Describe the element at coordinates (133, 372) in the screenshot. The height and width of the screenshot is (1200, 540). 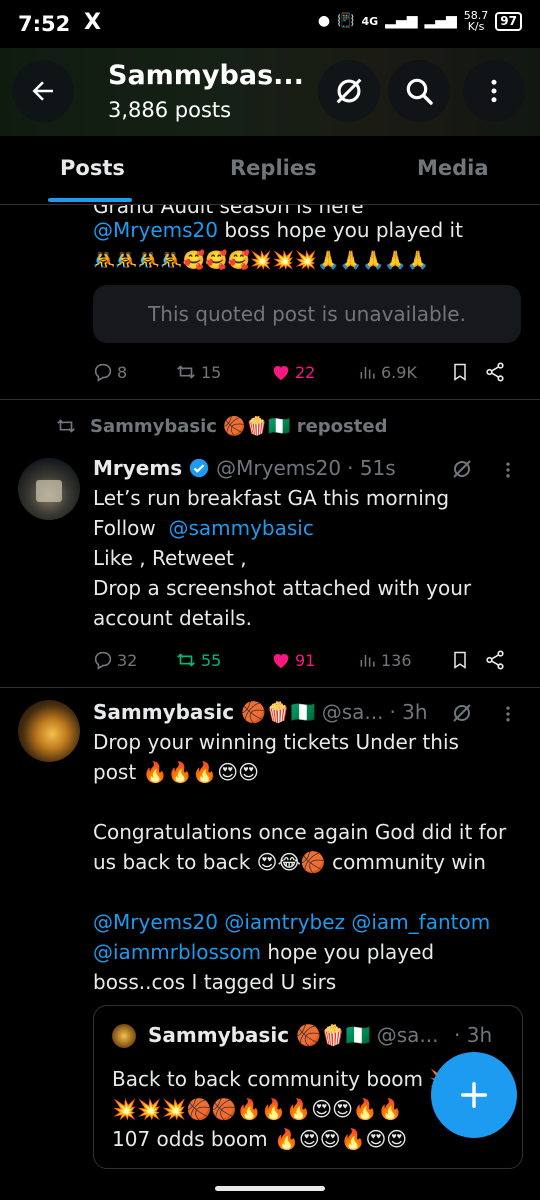
I see `reply-button: 8` at that location.